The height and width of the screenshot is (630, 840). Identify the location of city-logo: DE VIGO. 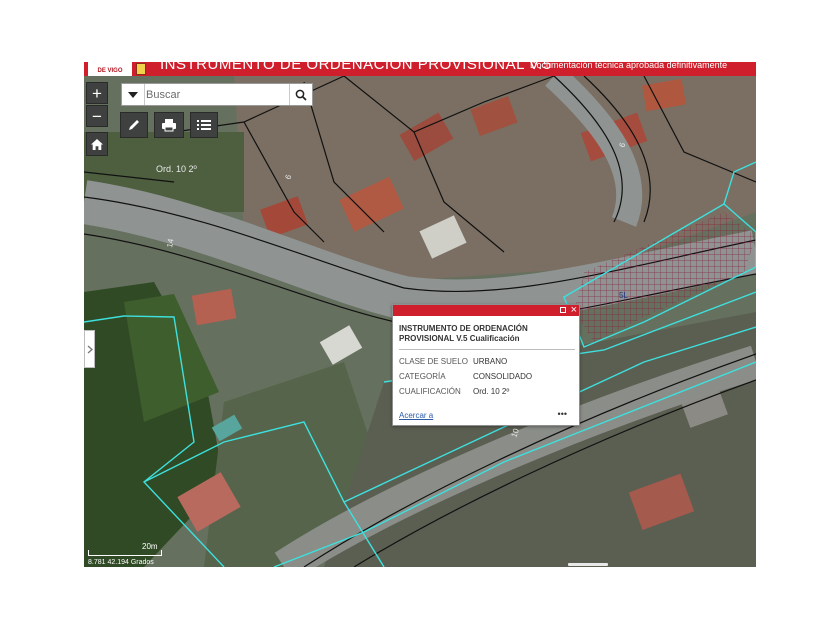
(110, 69).